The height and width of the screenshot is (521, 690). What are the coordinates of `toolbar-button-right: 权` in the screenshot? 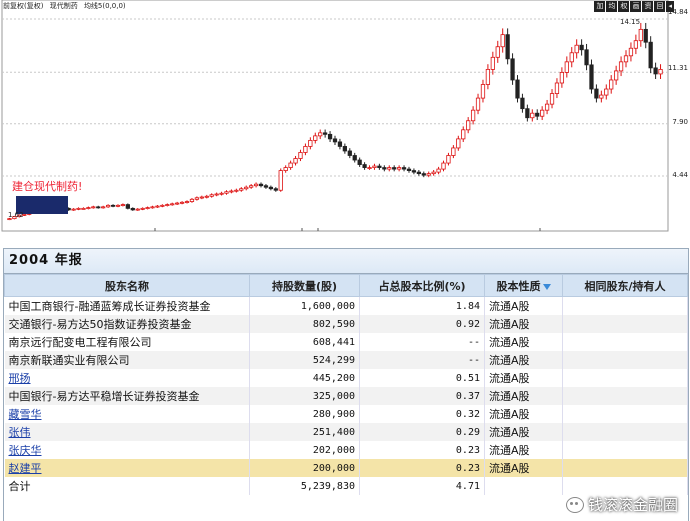 It's located at (624, 6).